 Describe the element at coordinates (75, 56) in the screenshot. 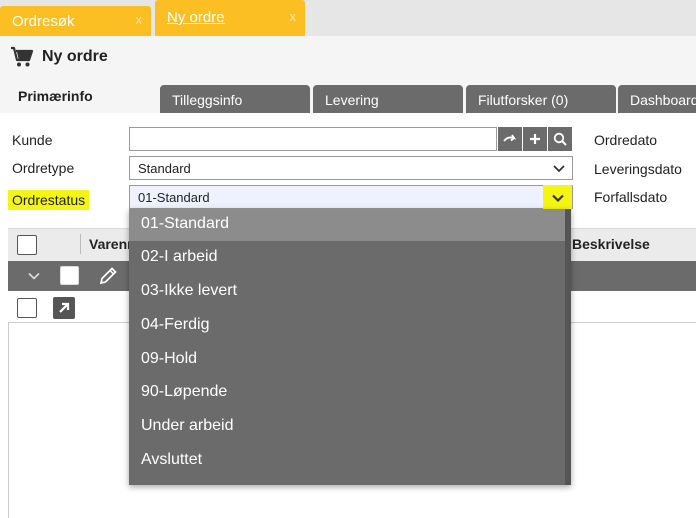

I see `page-title: Ny ordre` at that location.